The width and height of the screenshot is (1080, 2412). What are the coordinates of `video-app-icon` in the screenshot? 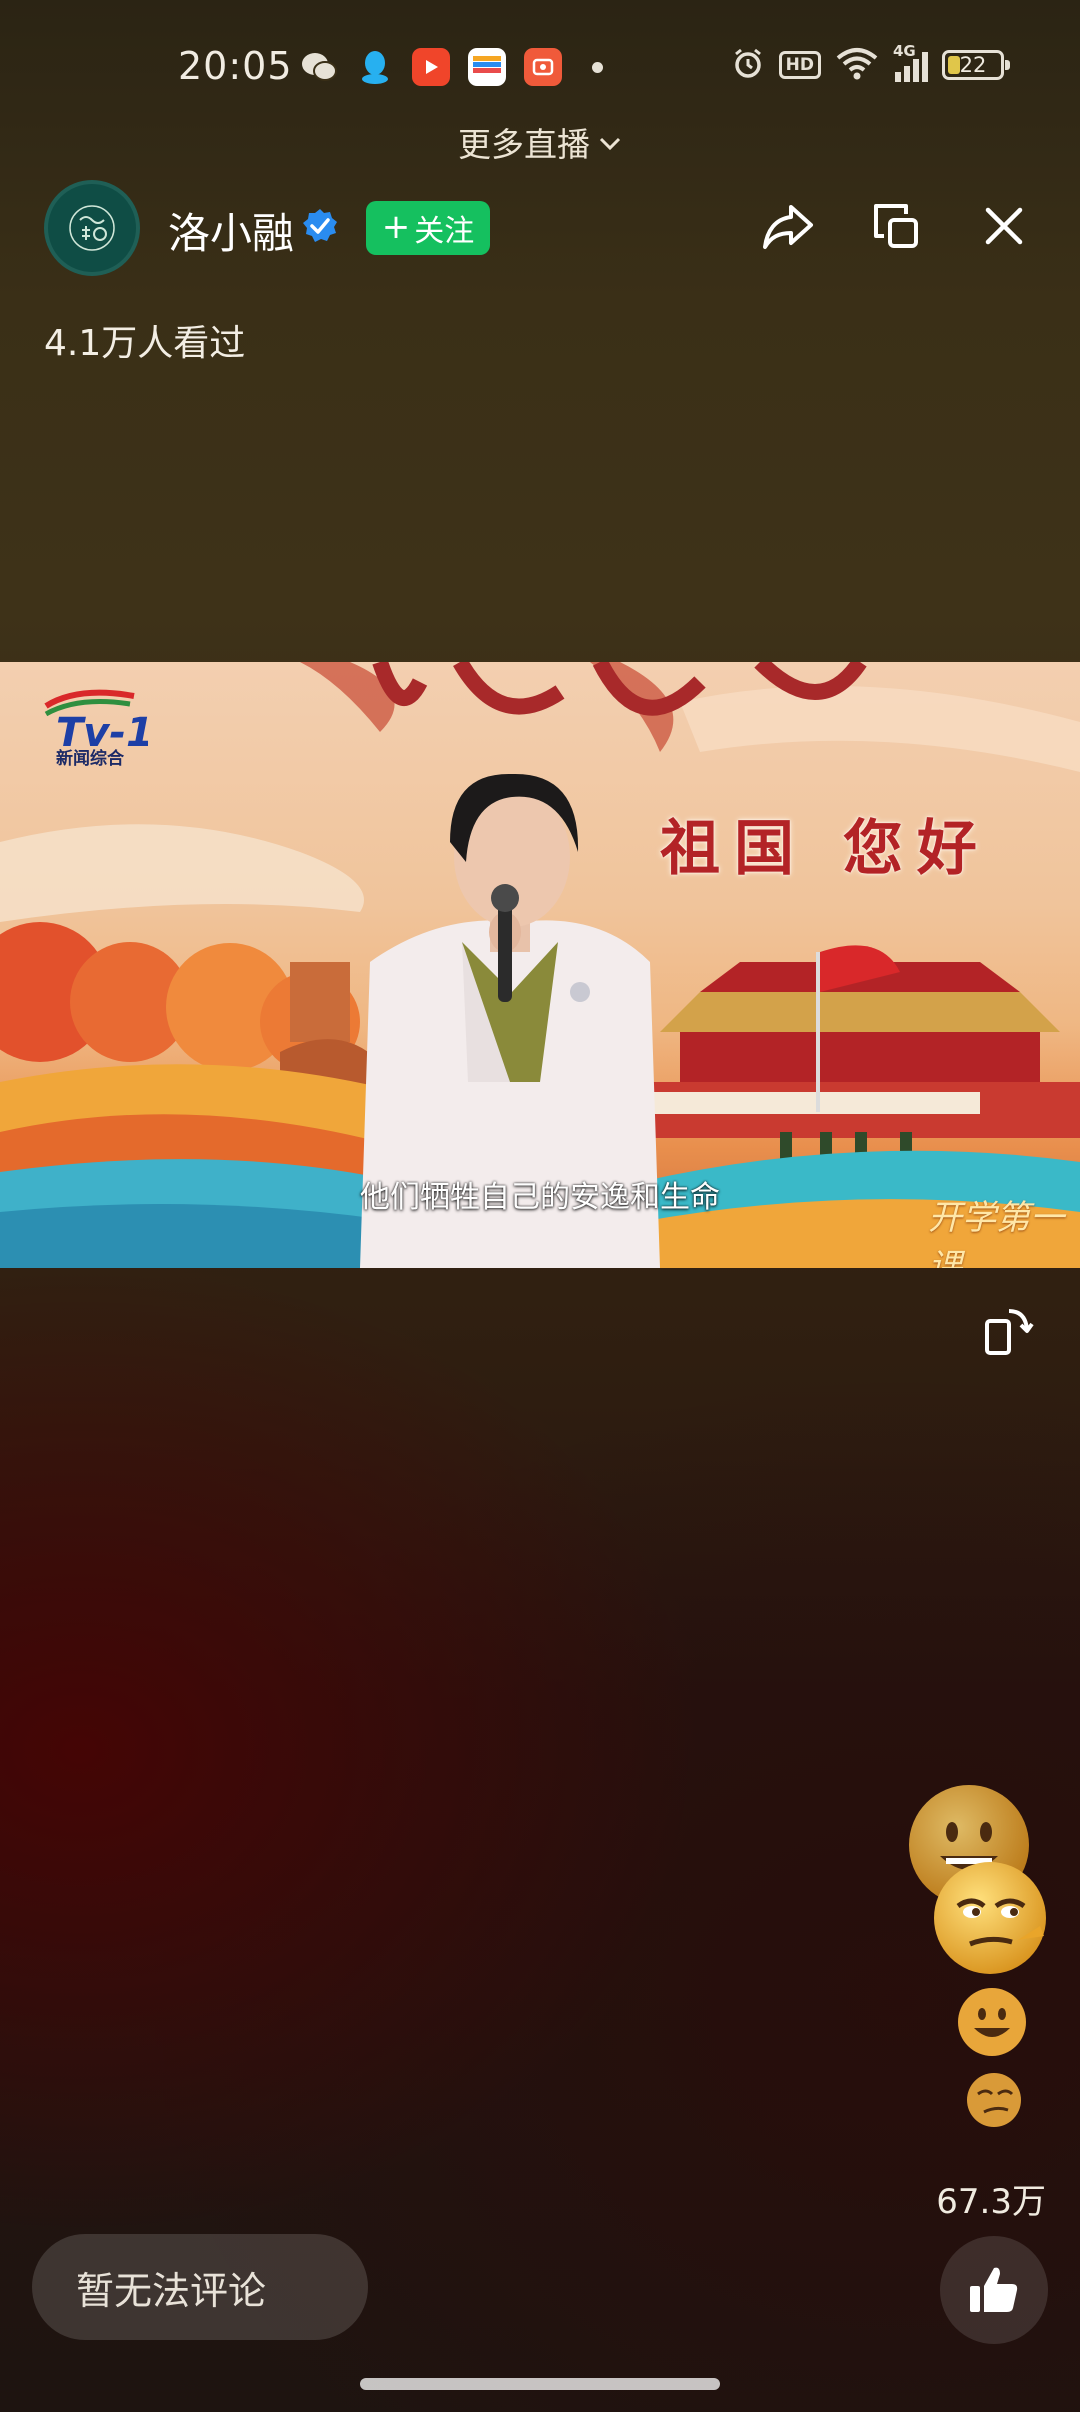 It's located at (431, 67).